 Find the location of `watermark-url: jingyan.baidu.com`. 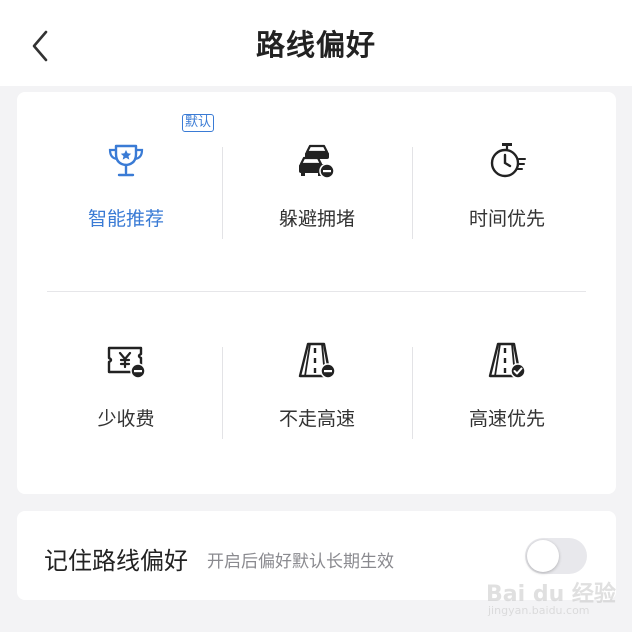

watermark-url: jingyan.baidu.com is located at coordinates (539, 610).